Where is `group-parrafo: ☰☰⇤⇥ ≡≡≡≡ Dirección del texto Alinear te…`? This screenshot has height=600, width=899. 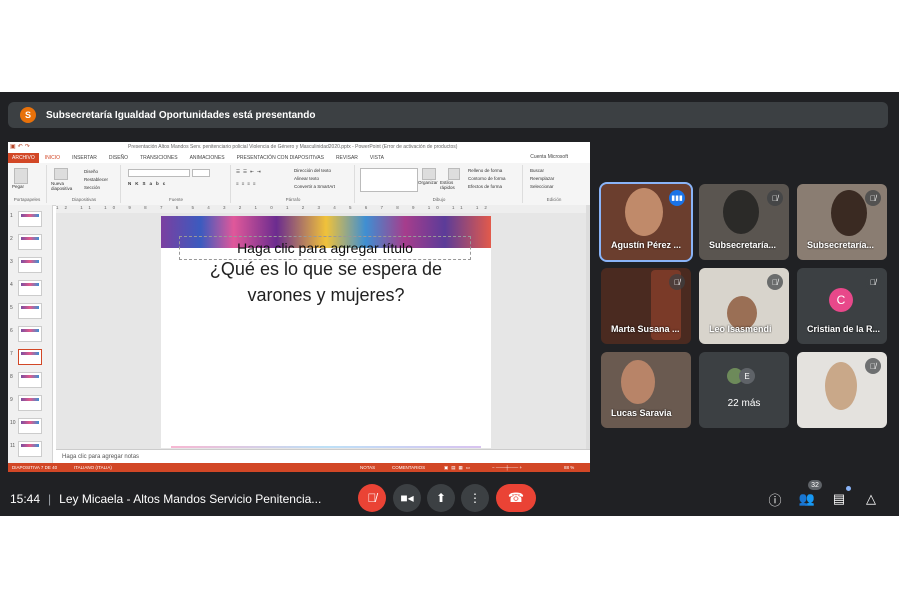 group-parrafo: ☰☰⇤⇥ ≡≡≡≡ Dirección del texto Alinear te… is located at coordinates (293, 184).